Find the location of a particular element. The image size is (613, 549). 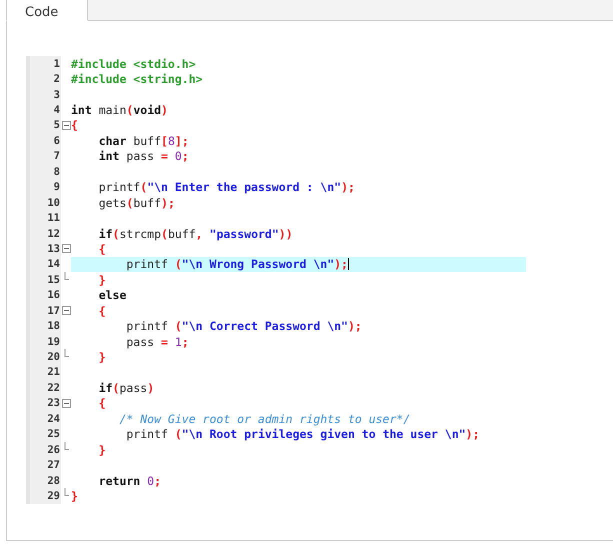

line-number: 19 is located at coordinates (43, 342).